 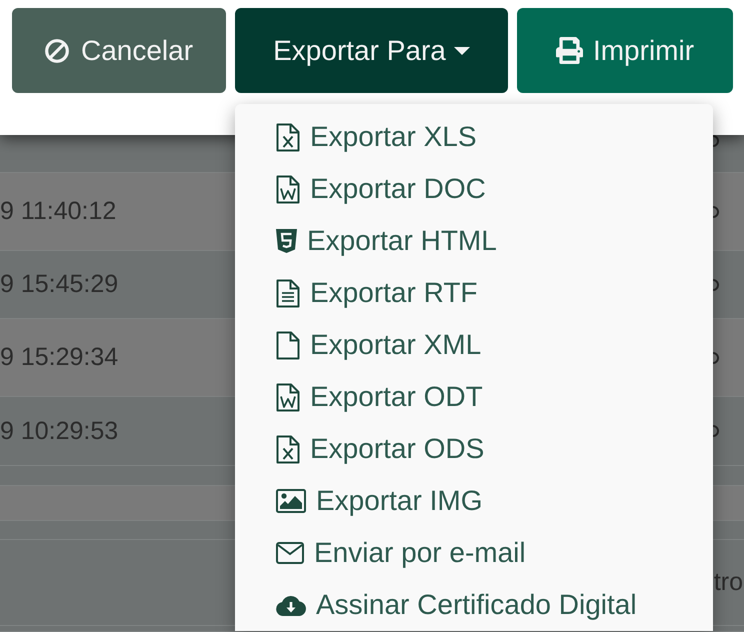 I want to click on table-cell: 9 15:29:34, so click(x=59, y=357).